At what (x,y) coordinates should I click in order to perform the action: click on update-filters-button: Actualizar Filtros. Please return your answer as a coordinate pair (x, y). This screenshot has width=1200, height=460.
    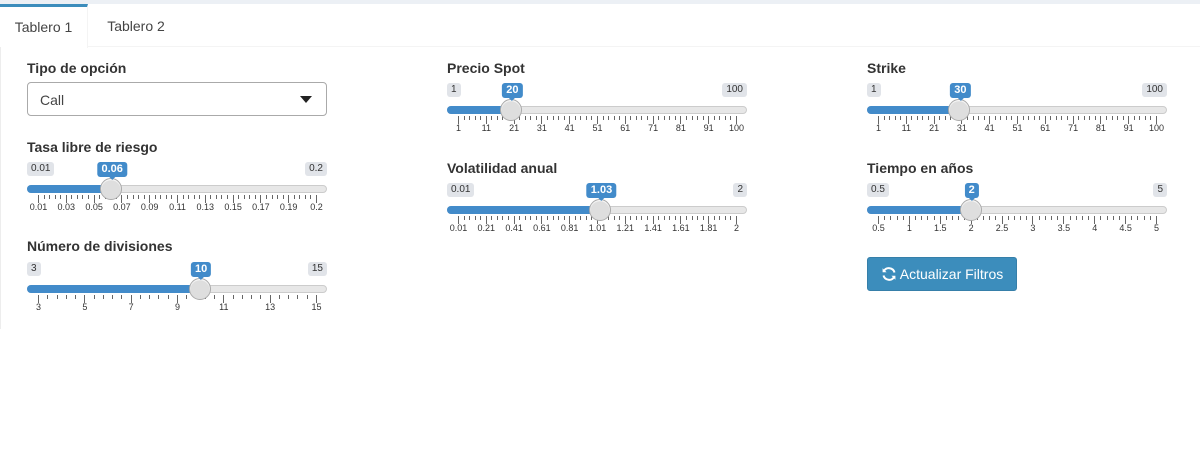
    Looking at the image, I should click on (942, 274).